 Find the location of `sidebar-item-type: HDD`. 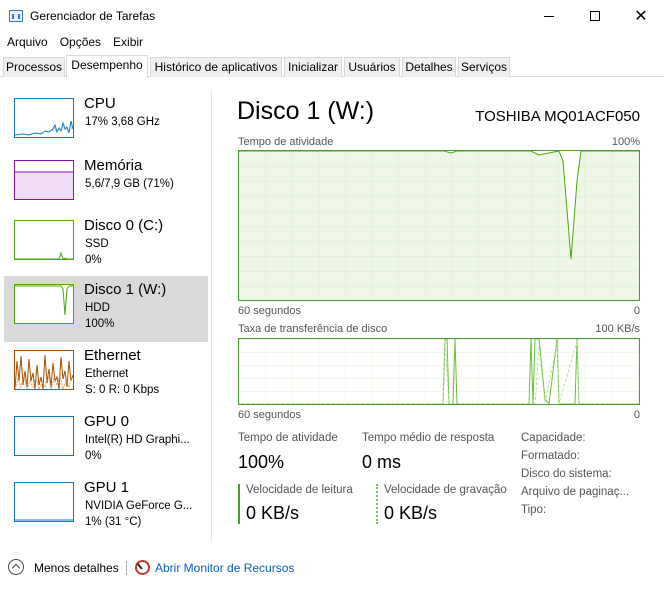

sidebar-item-type: HDD is located at coordinates (97, 308).